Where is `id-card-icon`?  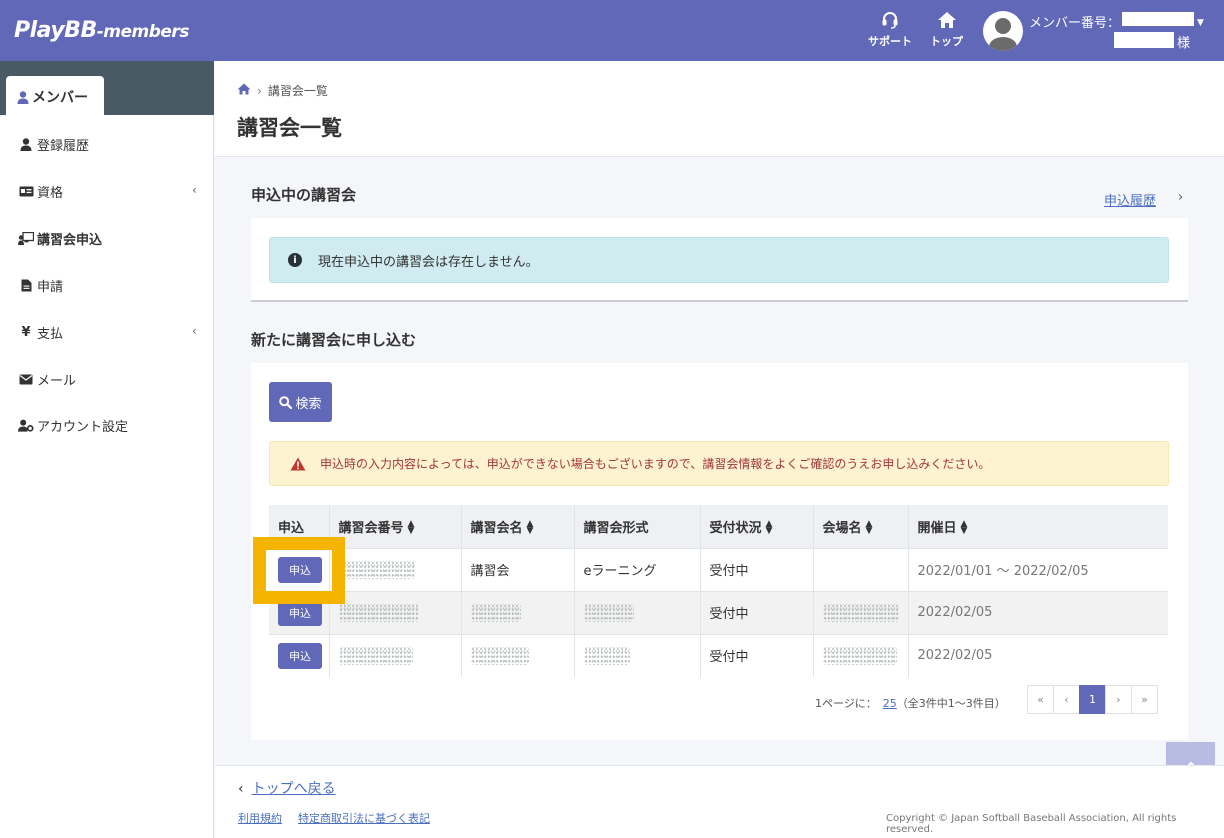 id-card-icon is located at coordinates (26, 191).